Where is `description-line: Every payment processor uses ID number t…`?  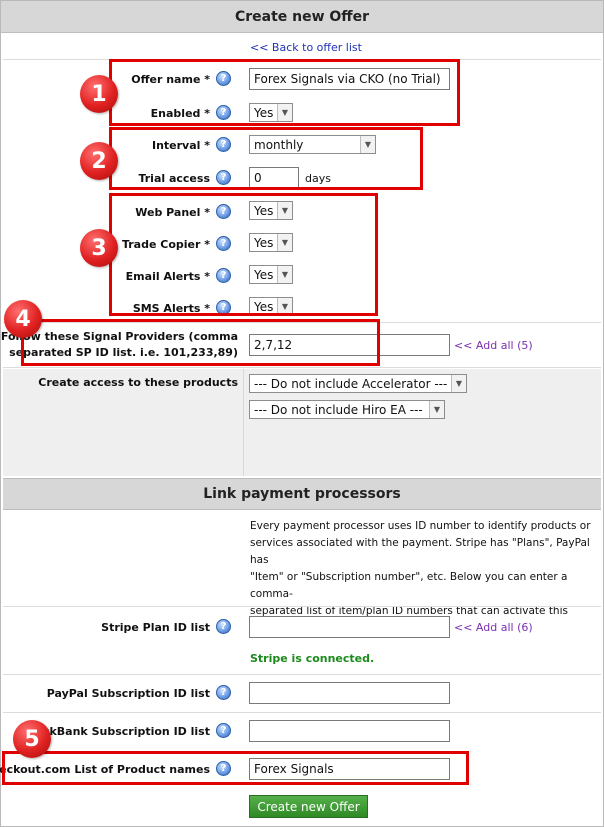
description-line: Every payment processor uses ID number t… is located at coordinates (420, 526).